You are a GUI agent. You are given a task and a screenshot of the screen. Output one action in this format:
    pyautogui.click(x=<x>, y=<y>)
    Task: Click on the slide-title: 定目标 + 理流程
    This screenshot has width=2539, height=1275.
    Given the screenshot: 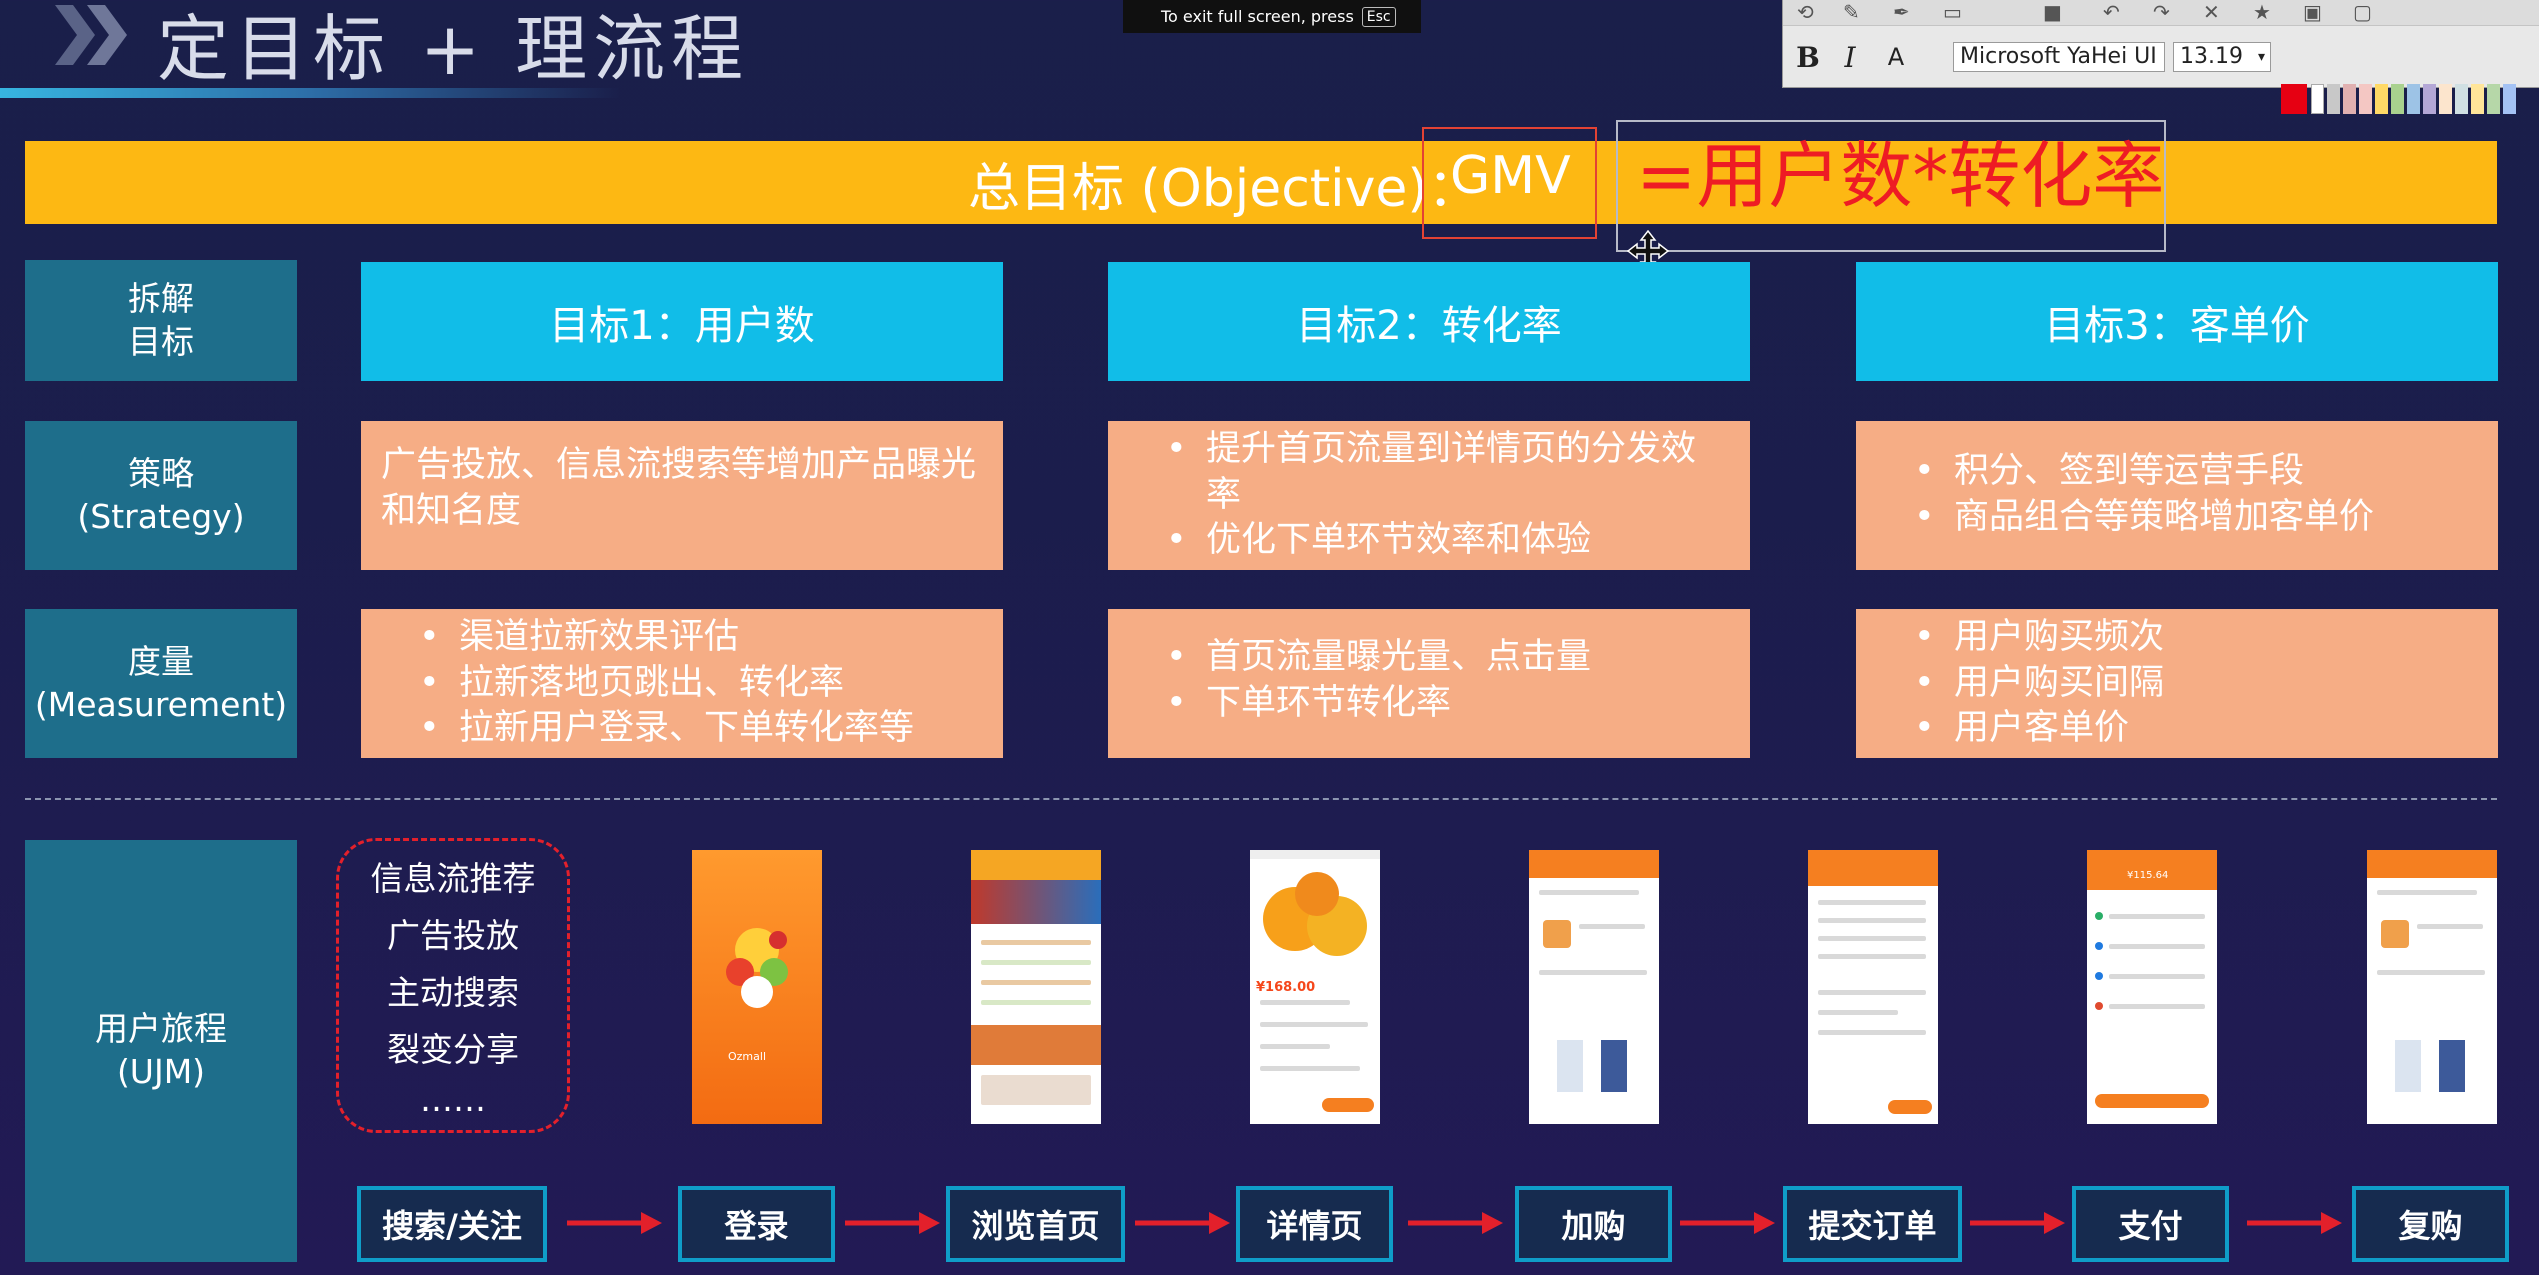 What is the action you would take?
    pyautogui.click(x=453, y=49)
    